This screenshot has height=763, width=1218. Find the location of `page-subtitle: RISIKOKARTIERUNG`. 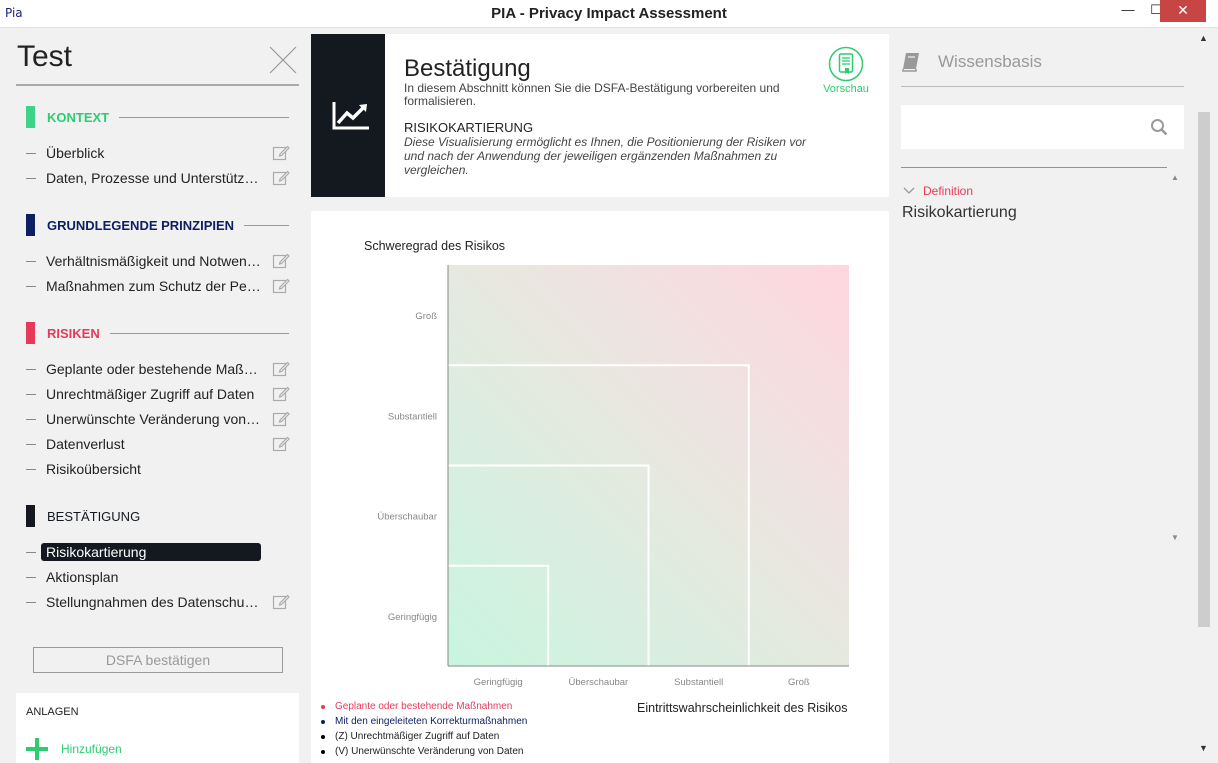

page-subtitle: RISIKOKARTIERUNG is located at coordinates (469, 127).